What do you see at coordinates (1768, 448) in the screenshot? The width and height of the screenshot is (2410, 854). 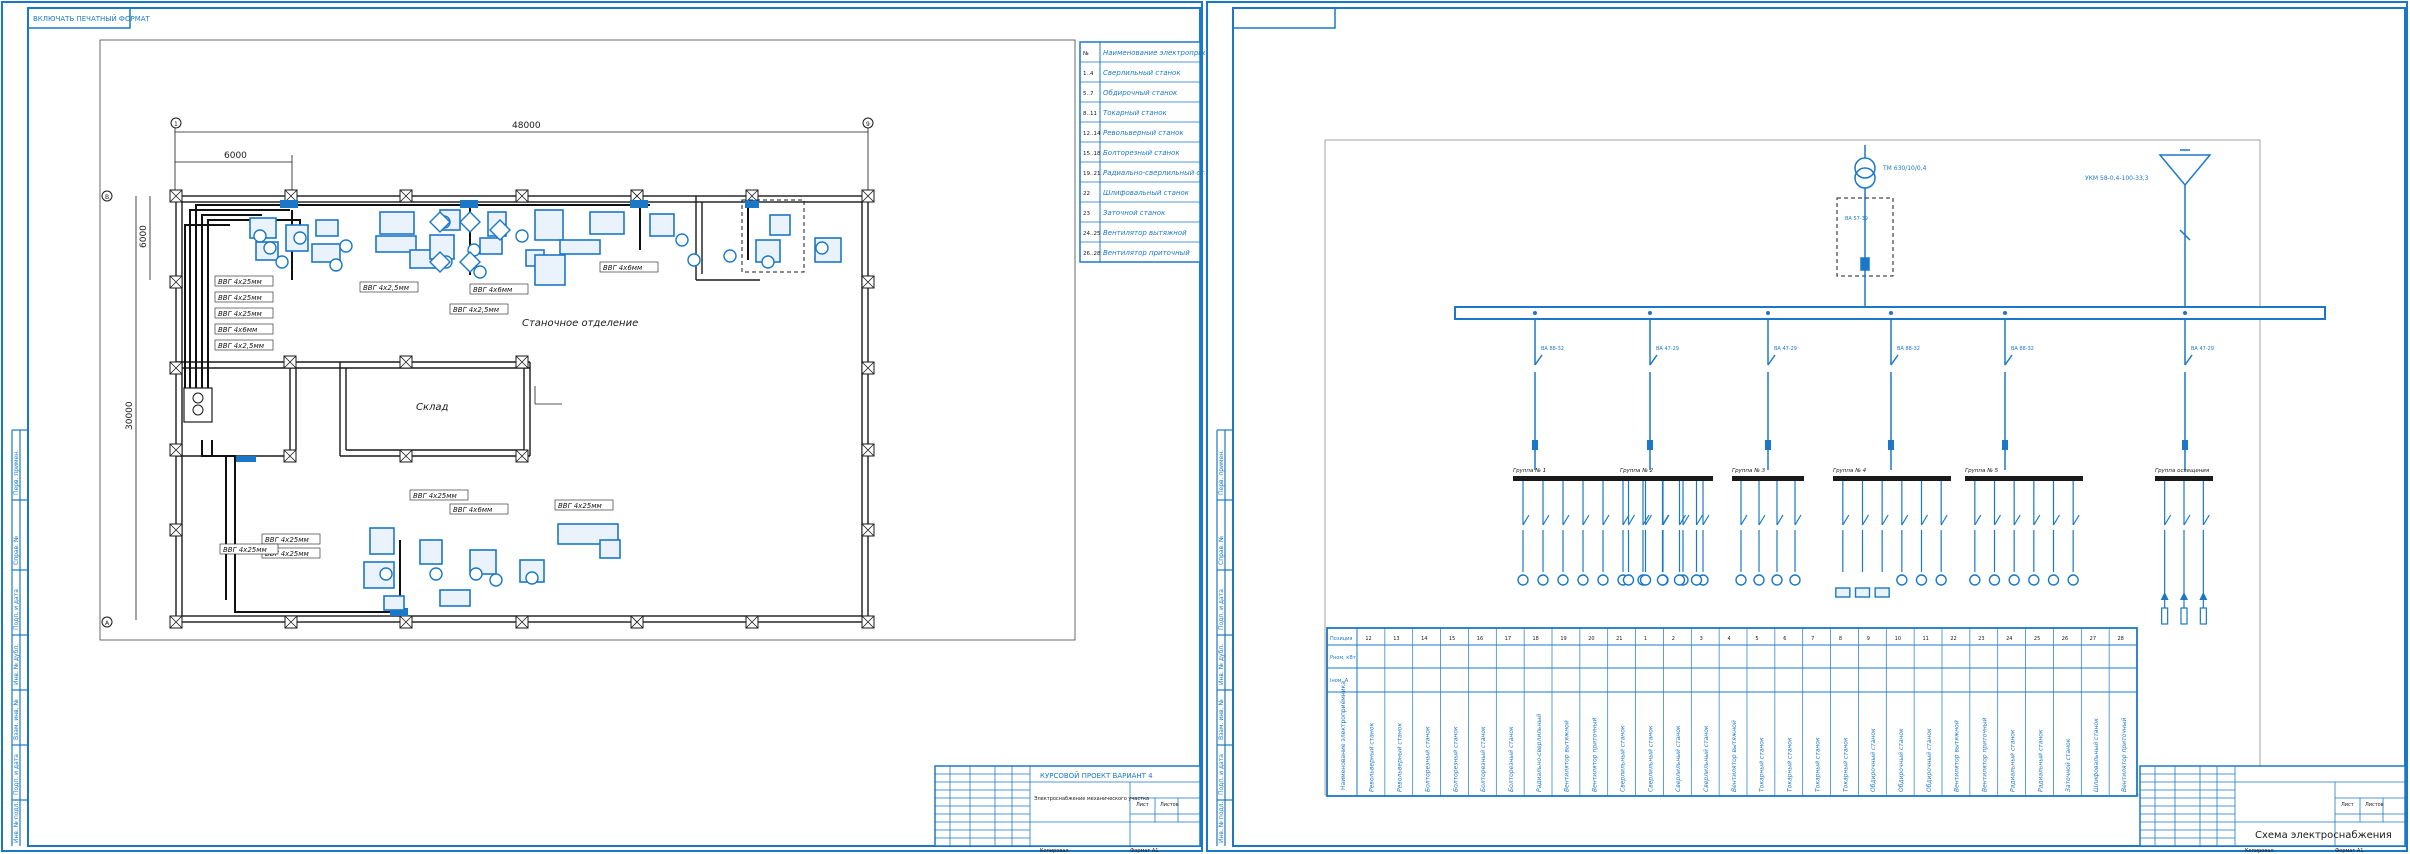 I see `feeder: ВА 47-29 Группа № 3` at bounding box center [1768, 448].